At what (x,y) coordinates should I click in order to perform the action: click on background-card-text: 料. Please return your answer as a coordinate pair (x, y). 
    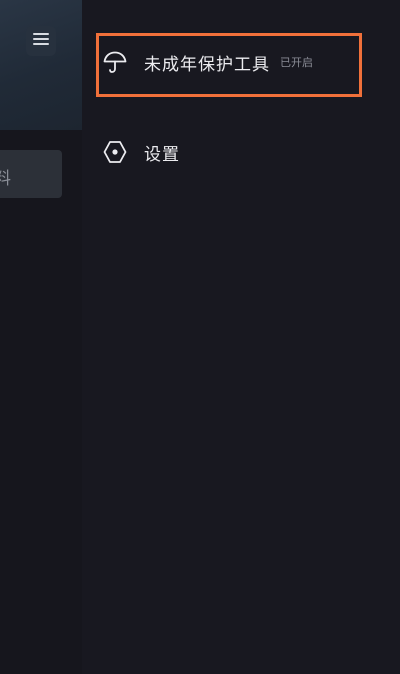
    Looking at the image, I should click on (5, 179).